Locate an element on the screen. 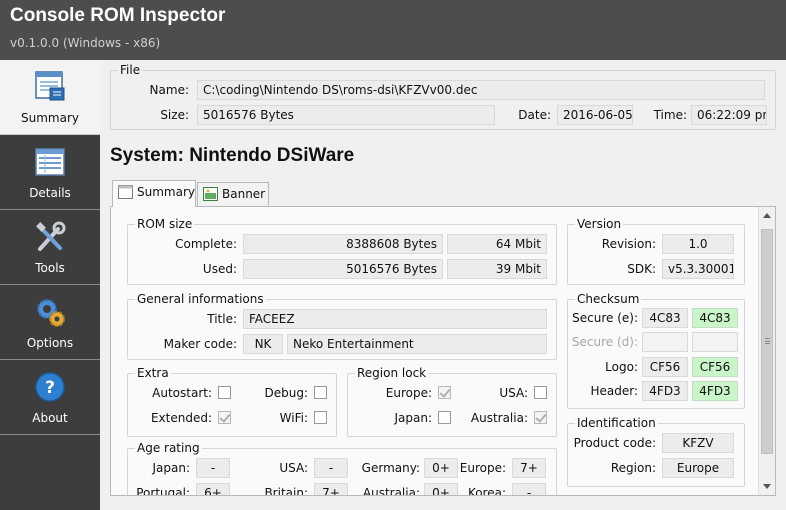 This screenshot has width=786, height=510. extra-extended-label: Extended: is located at coordinates (181, 418).